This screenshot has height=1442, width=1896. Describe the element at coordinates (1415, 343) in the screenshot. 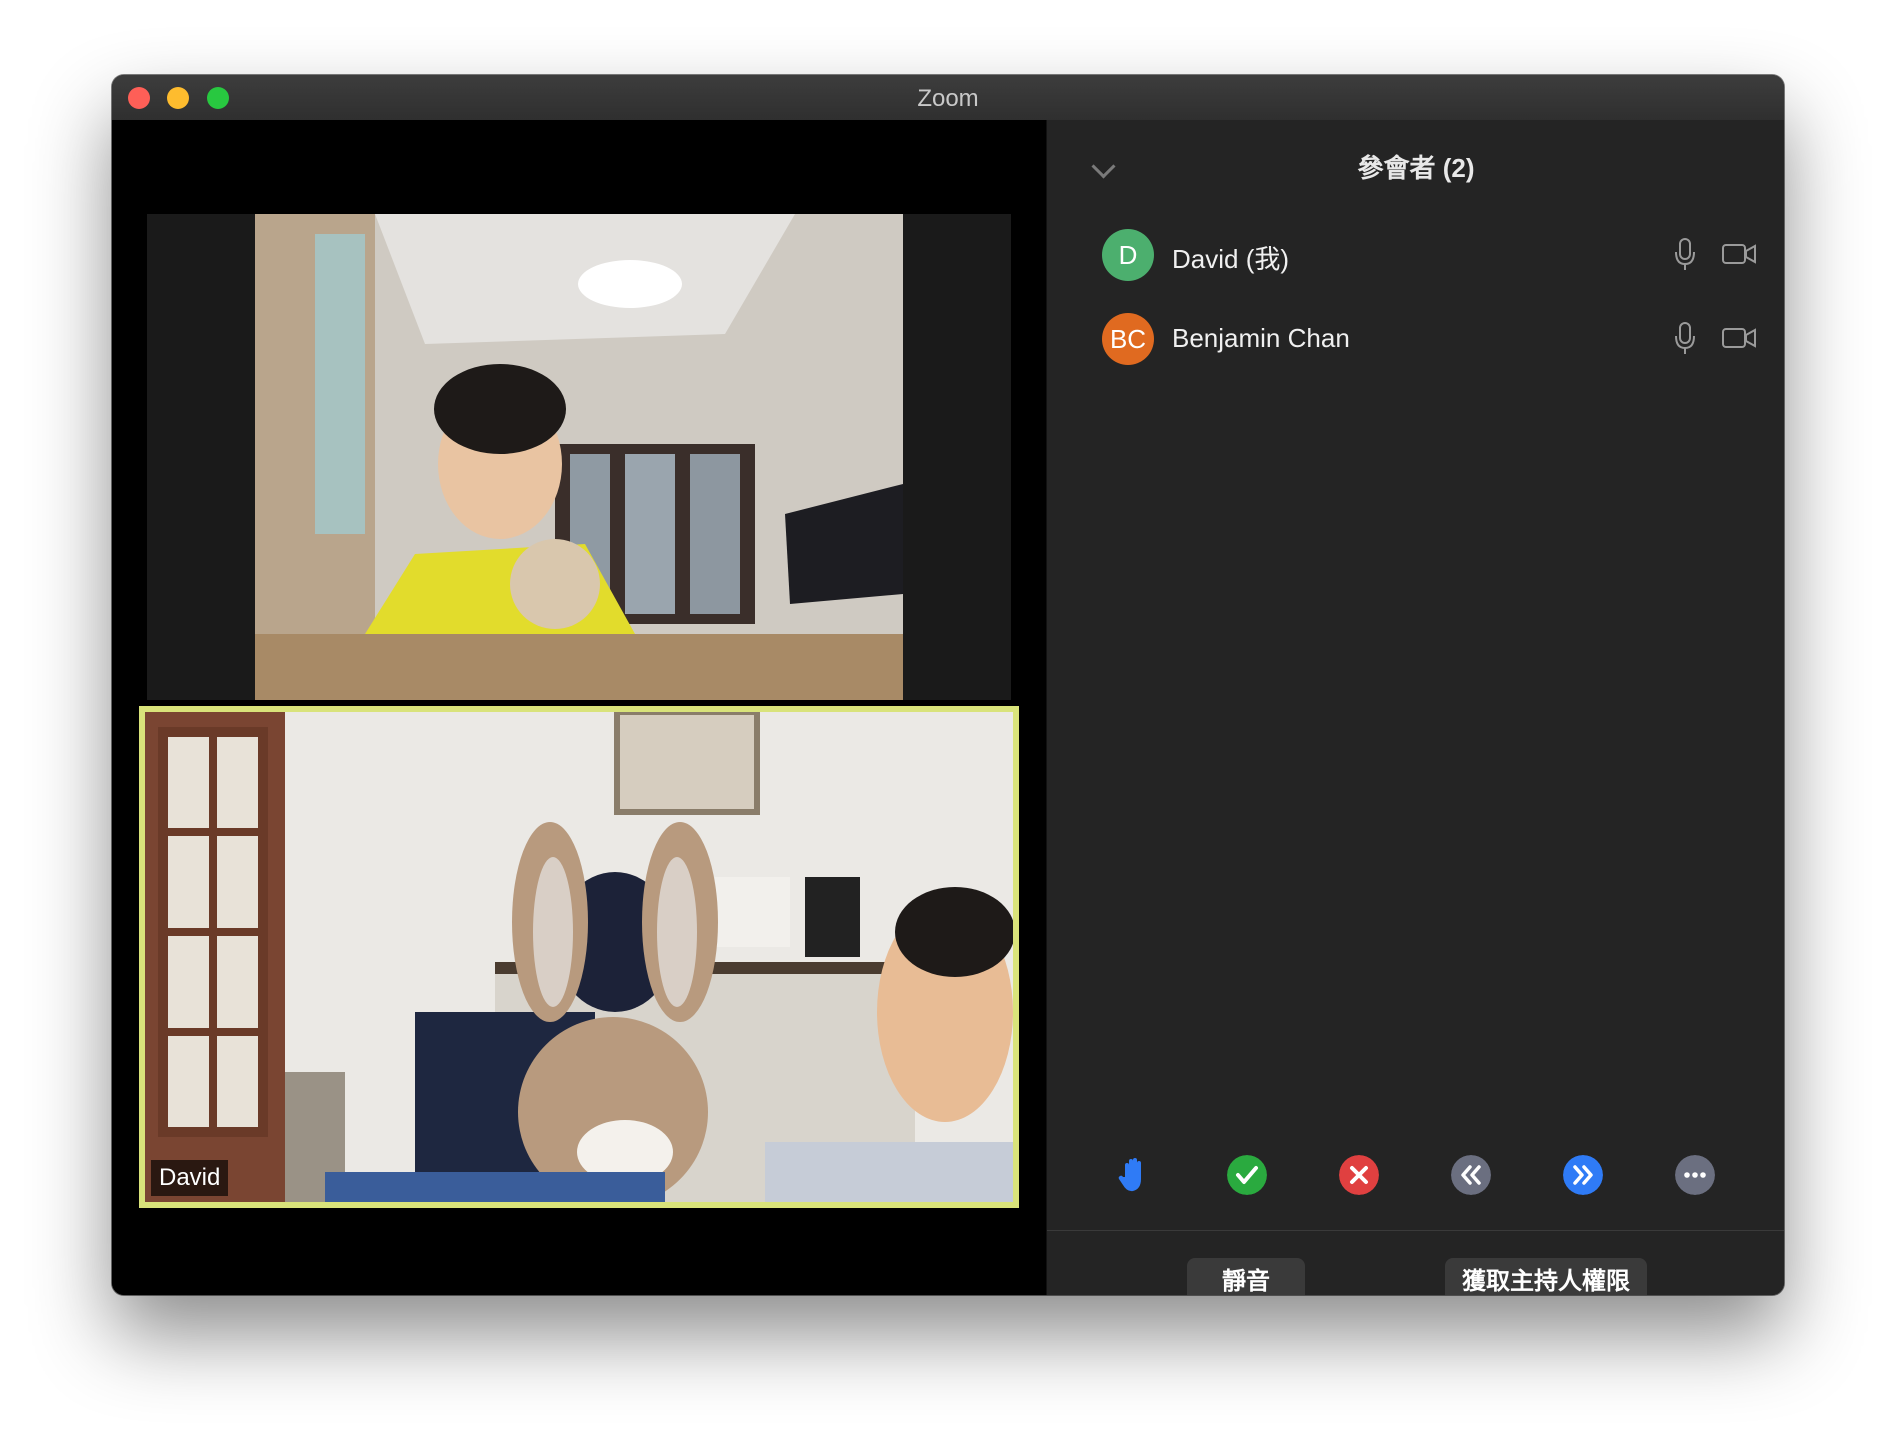

I see `participant-row: BC Benjamin Chan` at that location.